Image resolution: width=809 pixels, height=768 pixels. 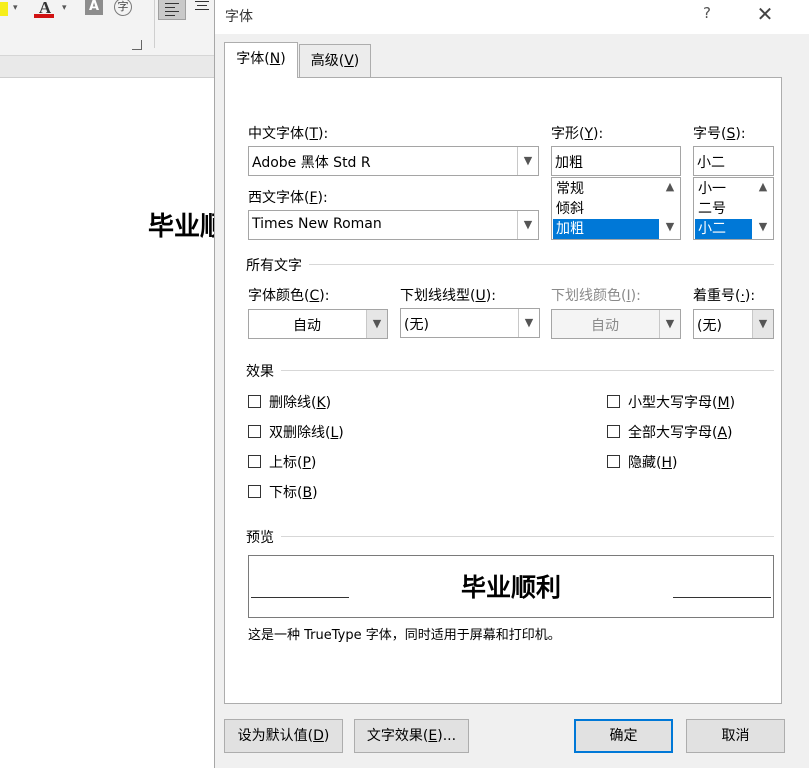 I want to click on western-font-label: 西文字体(F):, so click(x=288, y=198).